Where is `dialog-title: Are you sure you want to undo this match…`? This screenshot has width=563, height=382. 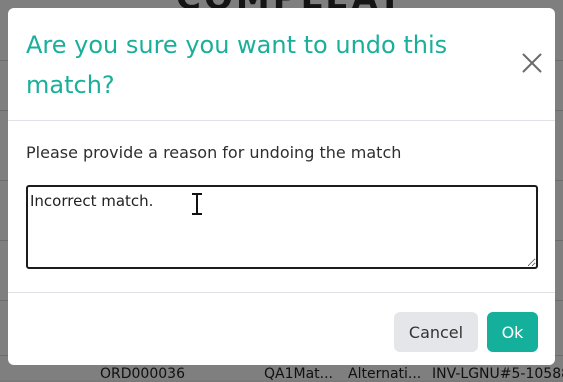 dialog-title: Are you sure you want to undo this match… is located at coordinates (237, 65).